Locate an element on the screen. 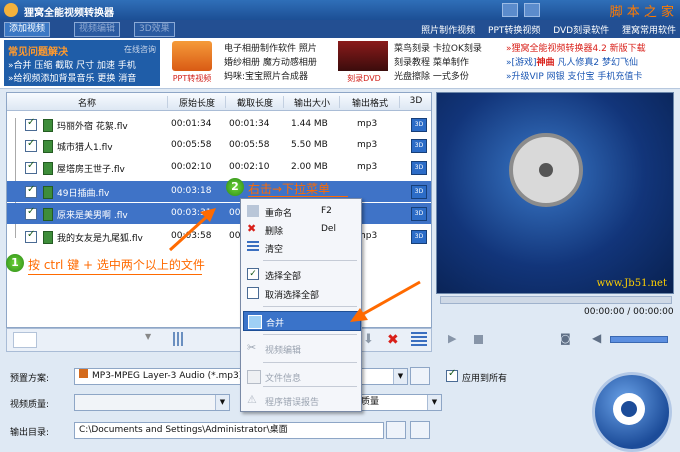 The width and height of the screenshot is (680, 452). annotation-arrows is located at coordinates (294, 265).